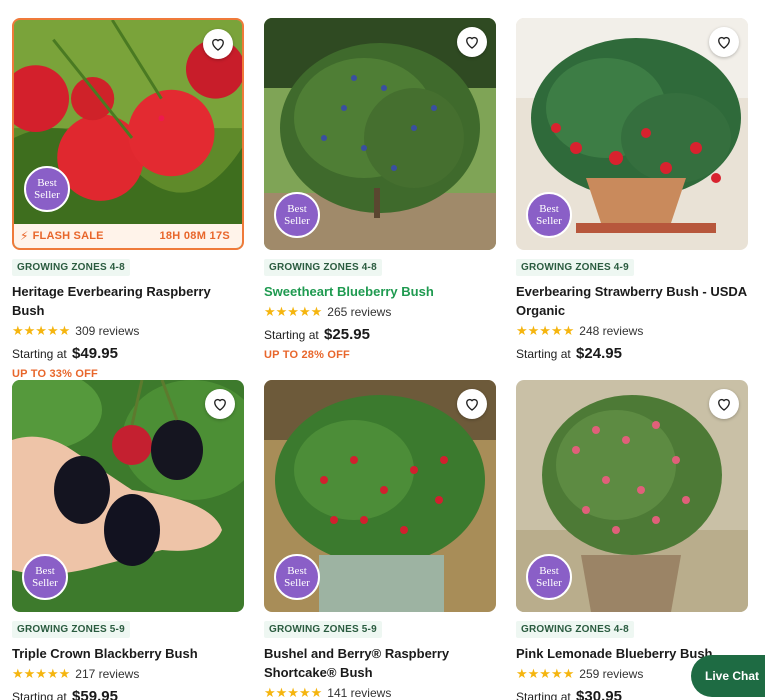 This screenshot has height=700, width=765. I want to click on price-line: Starting at $25.95, so click(380, 334).